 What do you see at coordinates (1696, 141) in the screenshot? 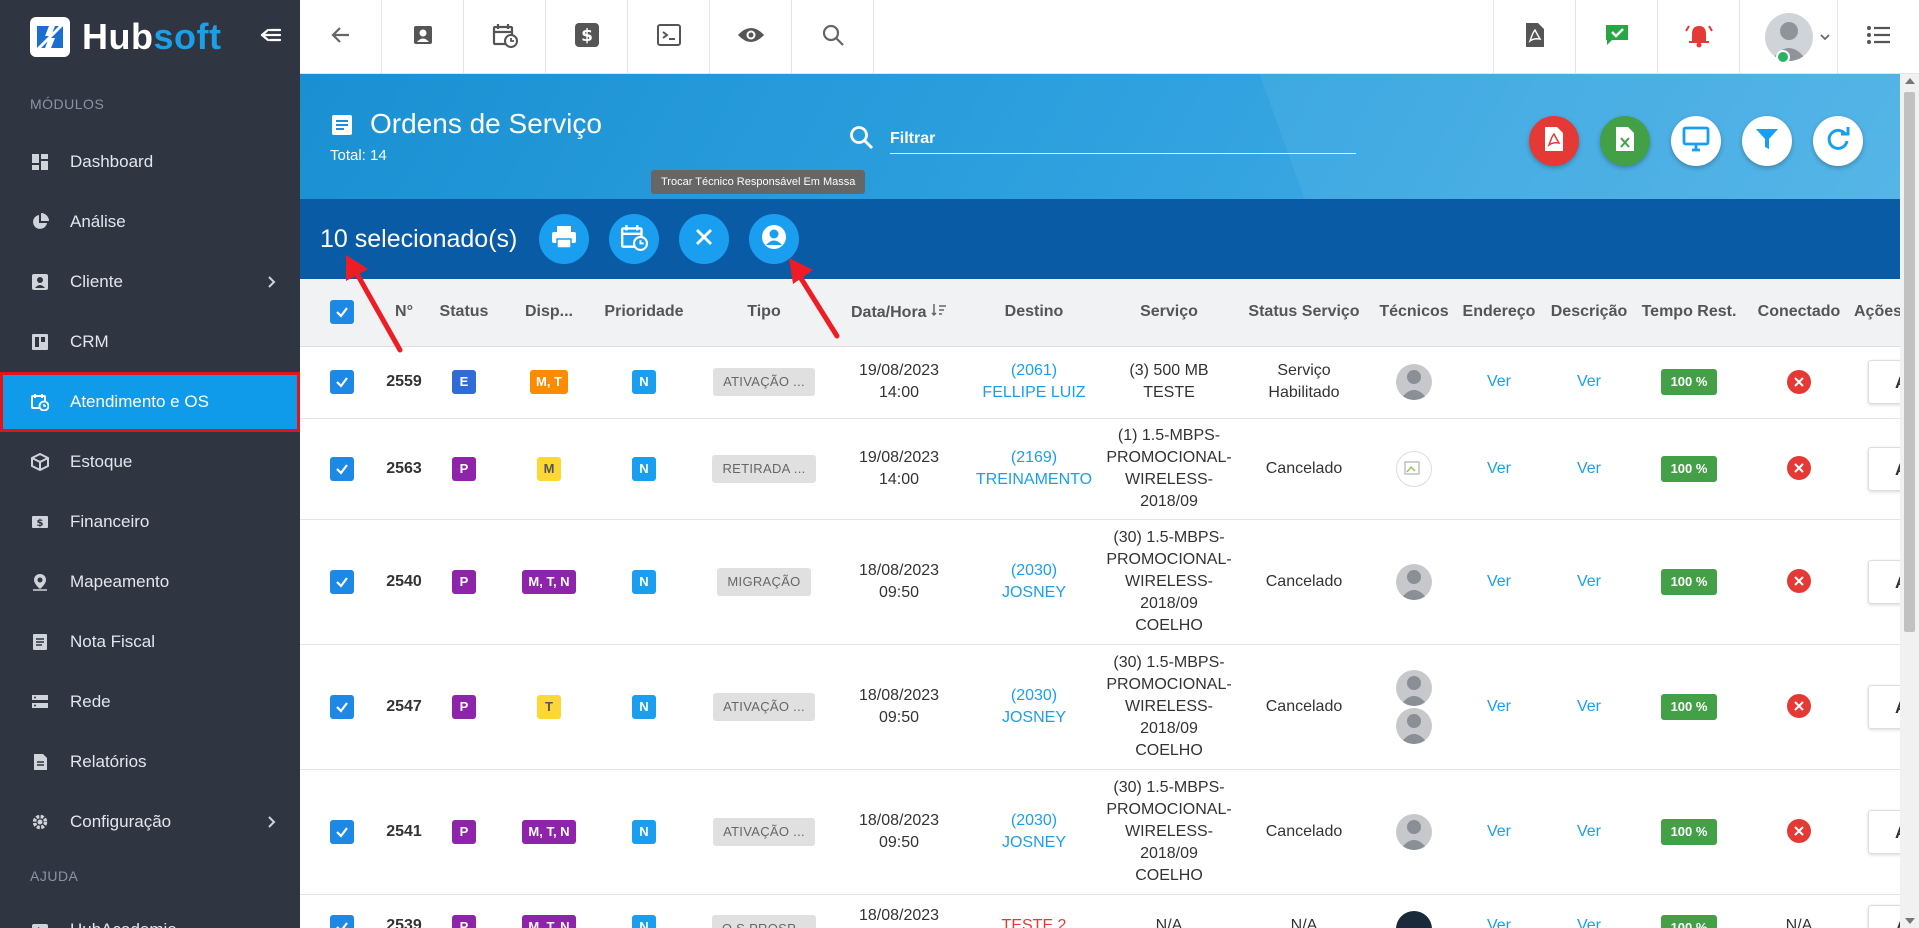
I see `display-button` at bounding box center [1696, 141].